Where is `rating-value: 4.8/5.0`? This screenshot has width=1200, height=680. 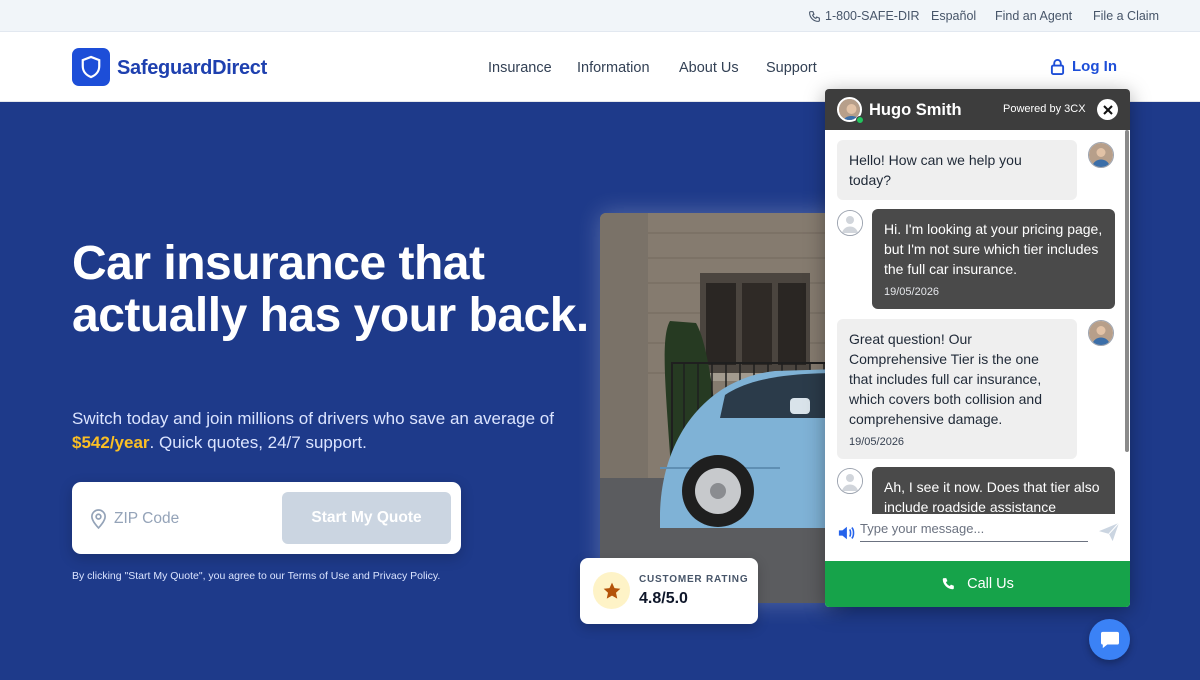
rating-value: 4.8/5.0 is located at coordinates (663, 598).